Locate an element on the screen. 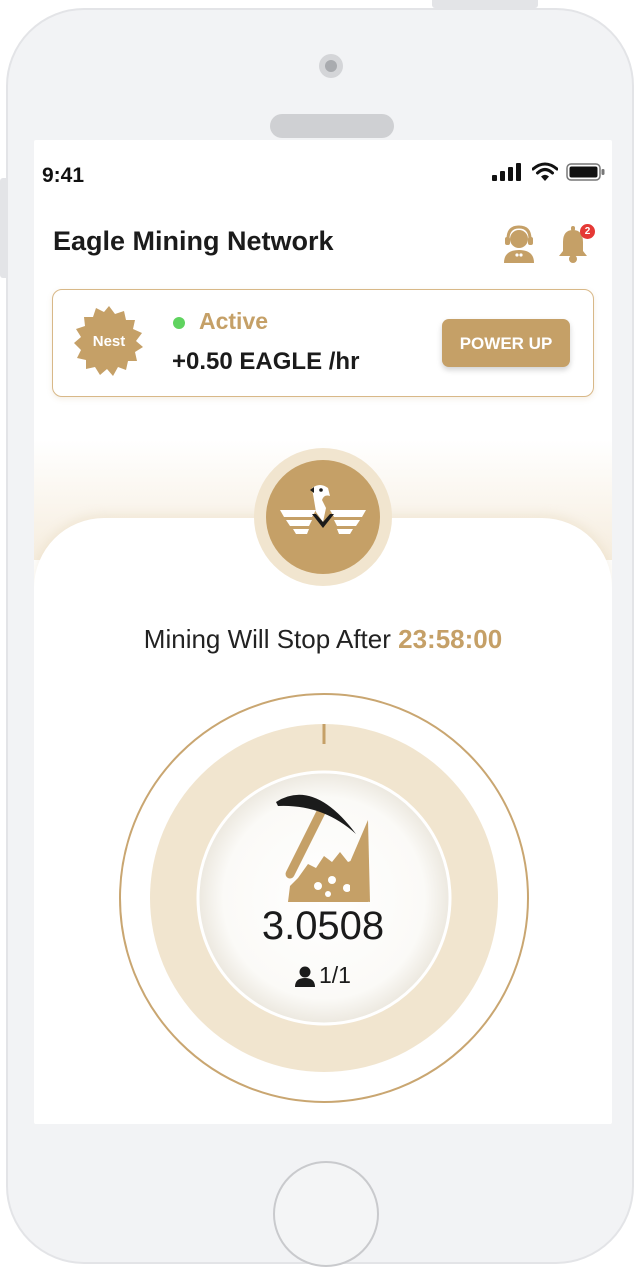  referral-count: 1/1 is located at coordinates (323, 975).